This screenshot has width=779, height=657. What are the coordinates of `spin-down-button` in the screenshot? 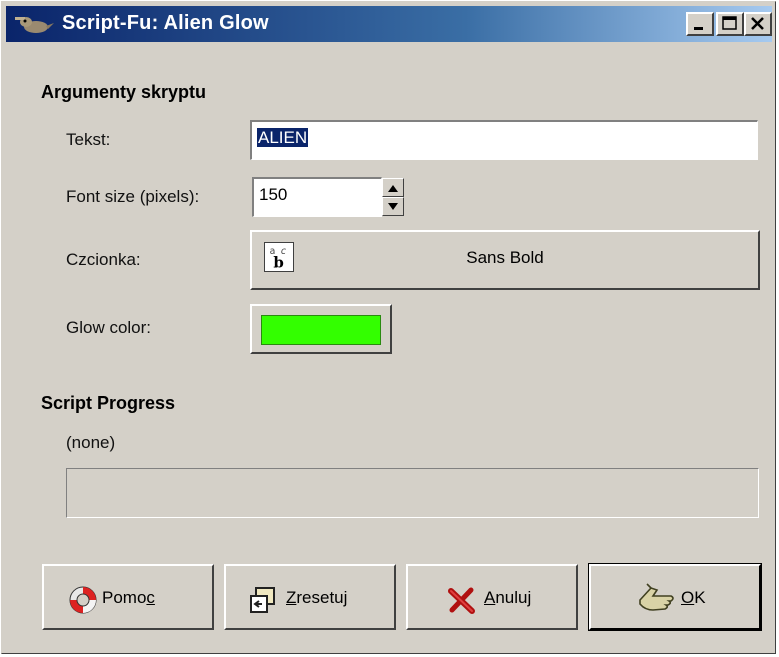 It's located at (393, 206).